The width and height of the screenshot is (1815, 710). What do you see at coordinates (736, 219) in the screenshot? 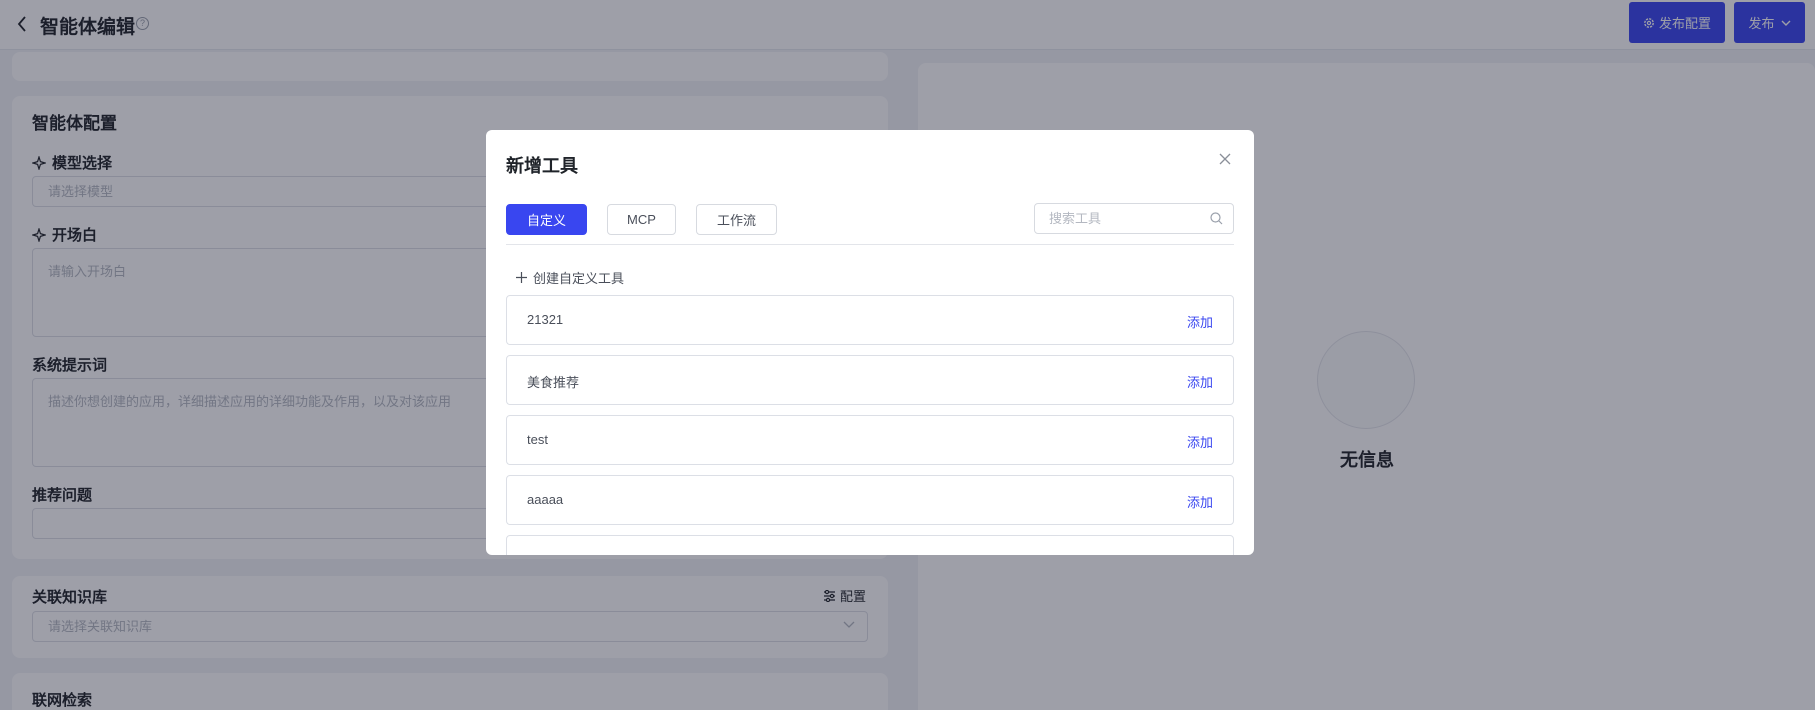
I see `tab-workflow: 工作流` at bounding box center [736, 219].